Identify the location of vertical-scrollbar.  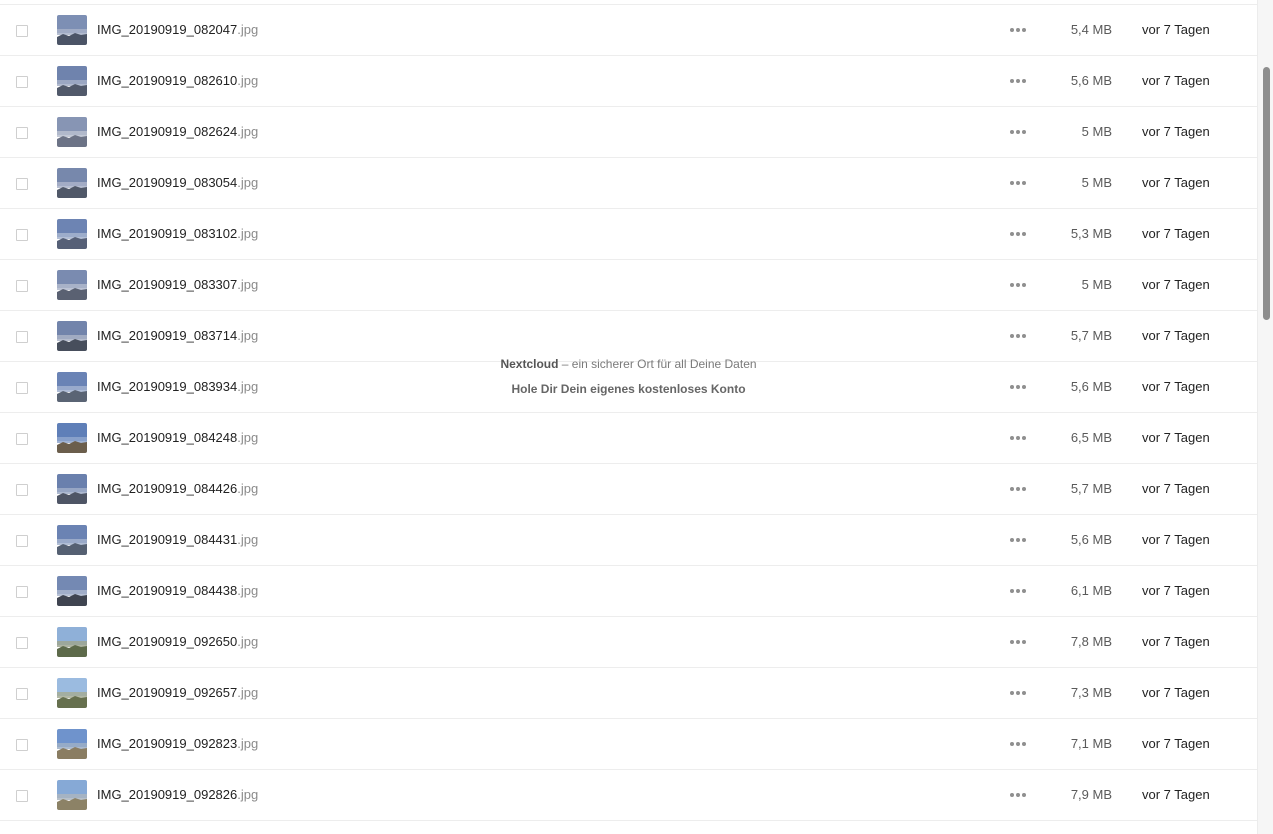
(1265, 417).